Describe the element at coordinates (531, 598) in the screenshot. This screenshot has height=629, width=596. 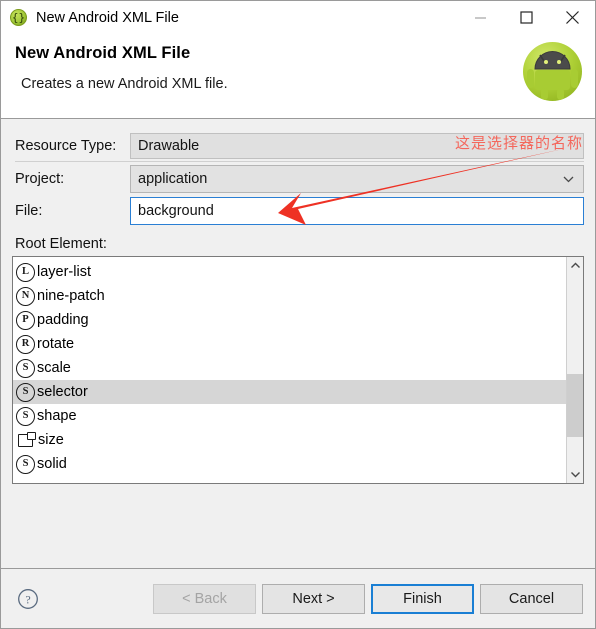
I see `cancel-button: Cancel` at that location.